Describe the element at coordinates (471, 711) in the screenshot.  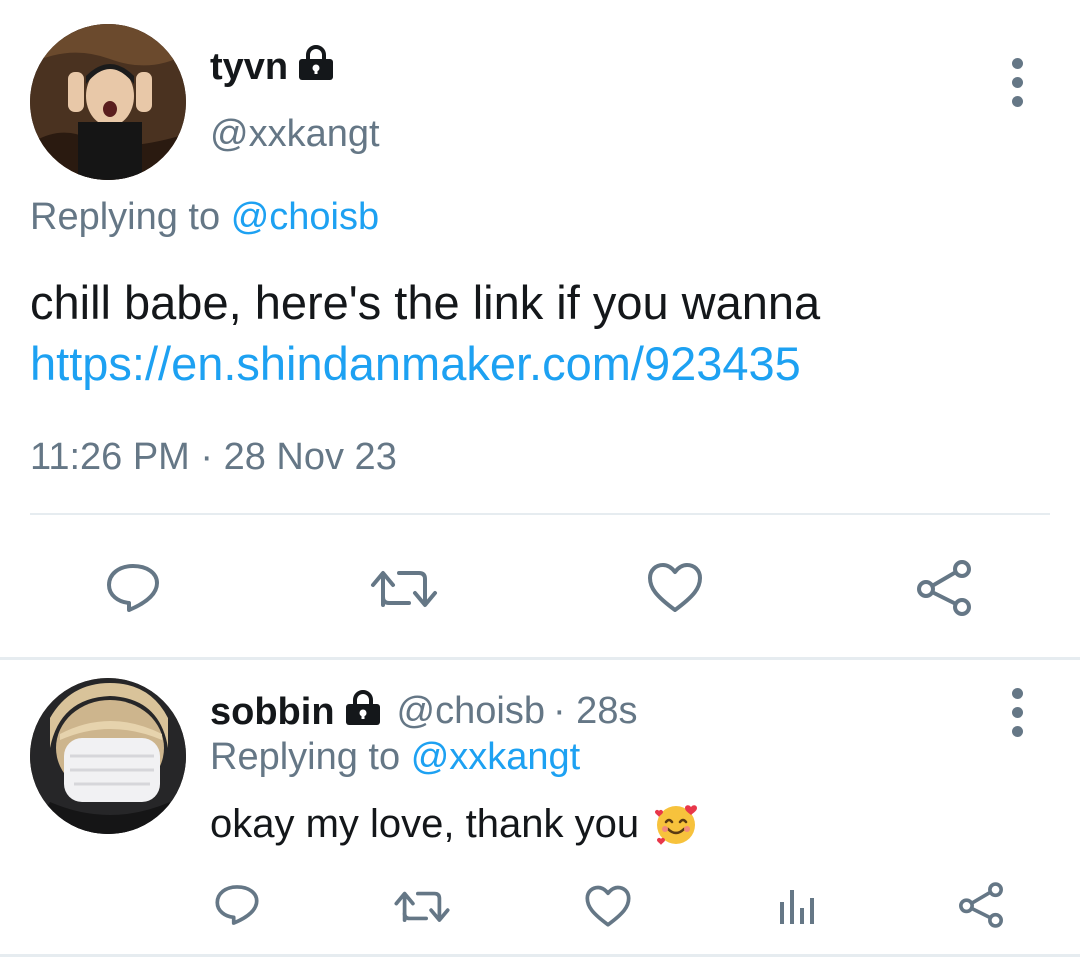
I see `handle: @choisb` at that location.